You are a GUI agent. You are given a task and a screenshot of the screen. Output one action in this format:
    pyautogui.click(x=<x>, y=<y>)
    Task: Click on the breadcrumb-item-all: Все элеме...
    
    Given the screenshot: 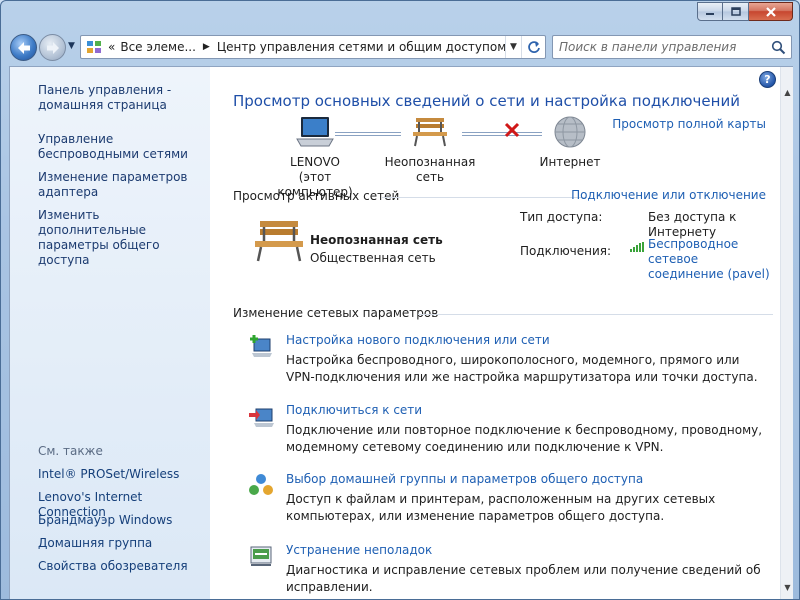 What is the action you would take?
    pyautogui.click(x=158, y=47)
    